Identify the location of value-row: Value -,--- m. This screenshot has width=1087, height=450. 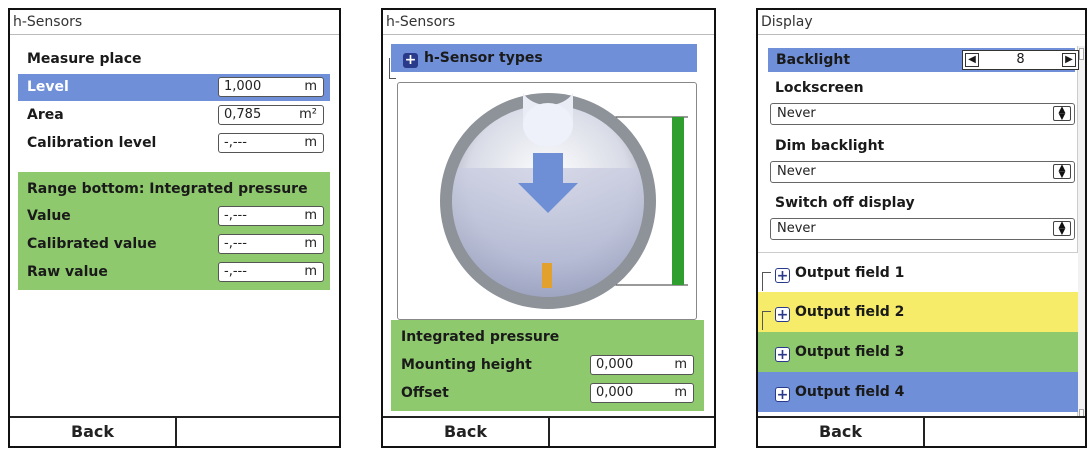
(174, 216).